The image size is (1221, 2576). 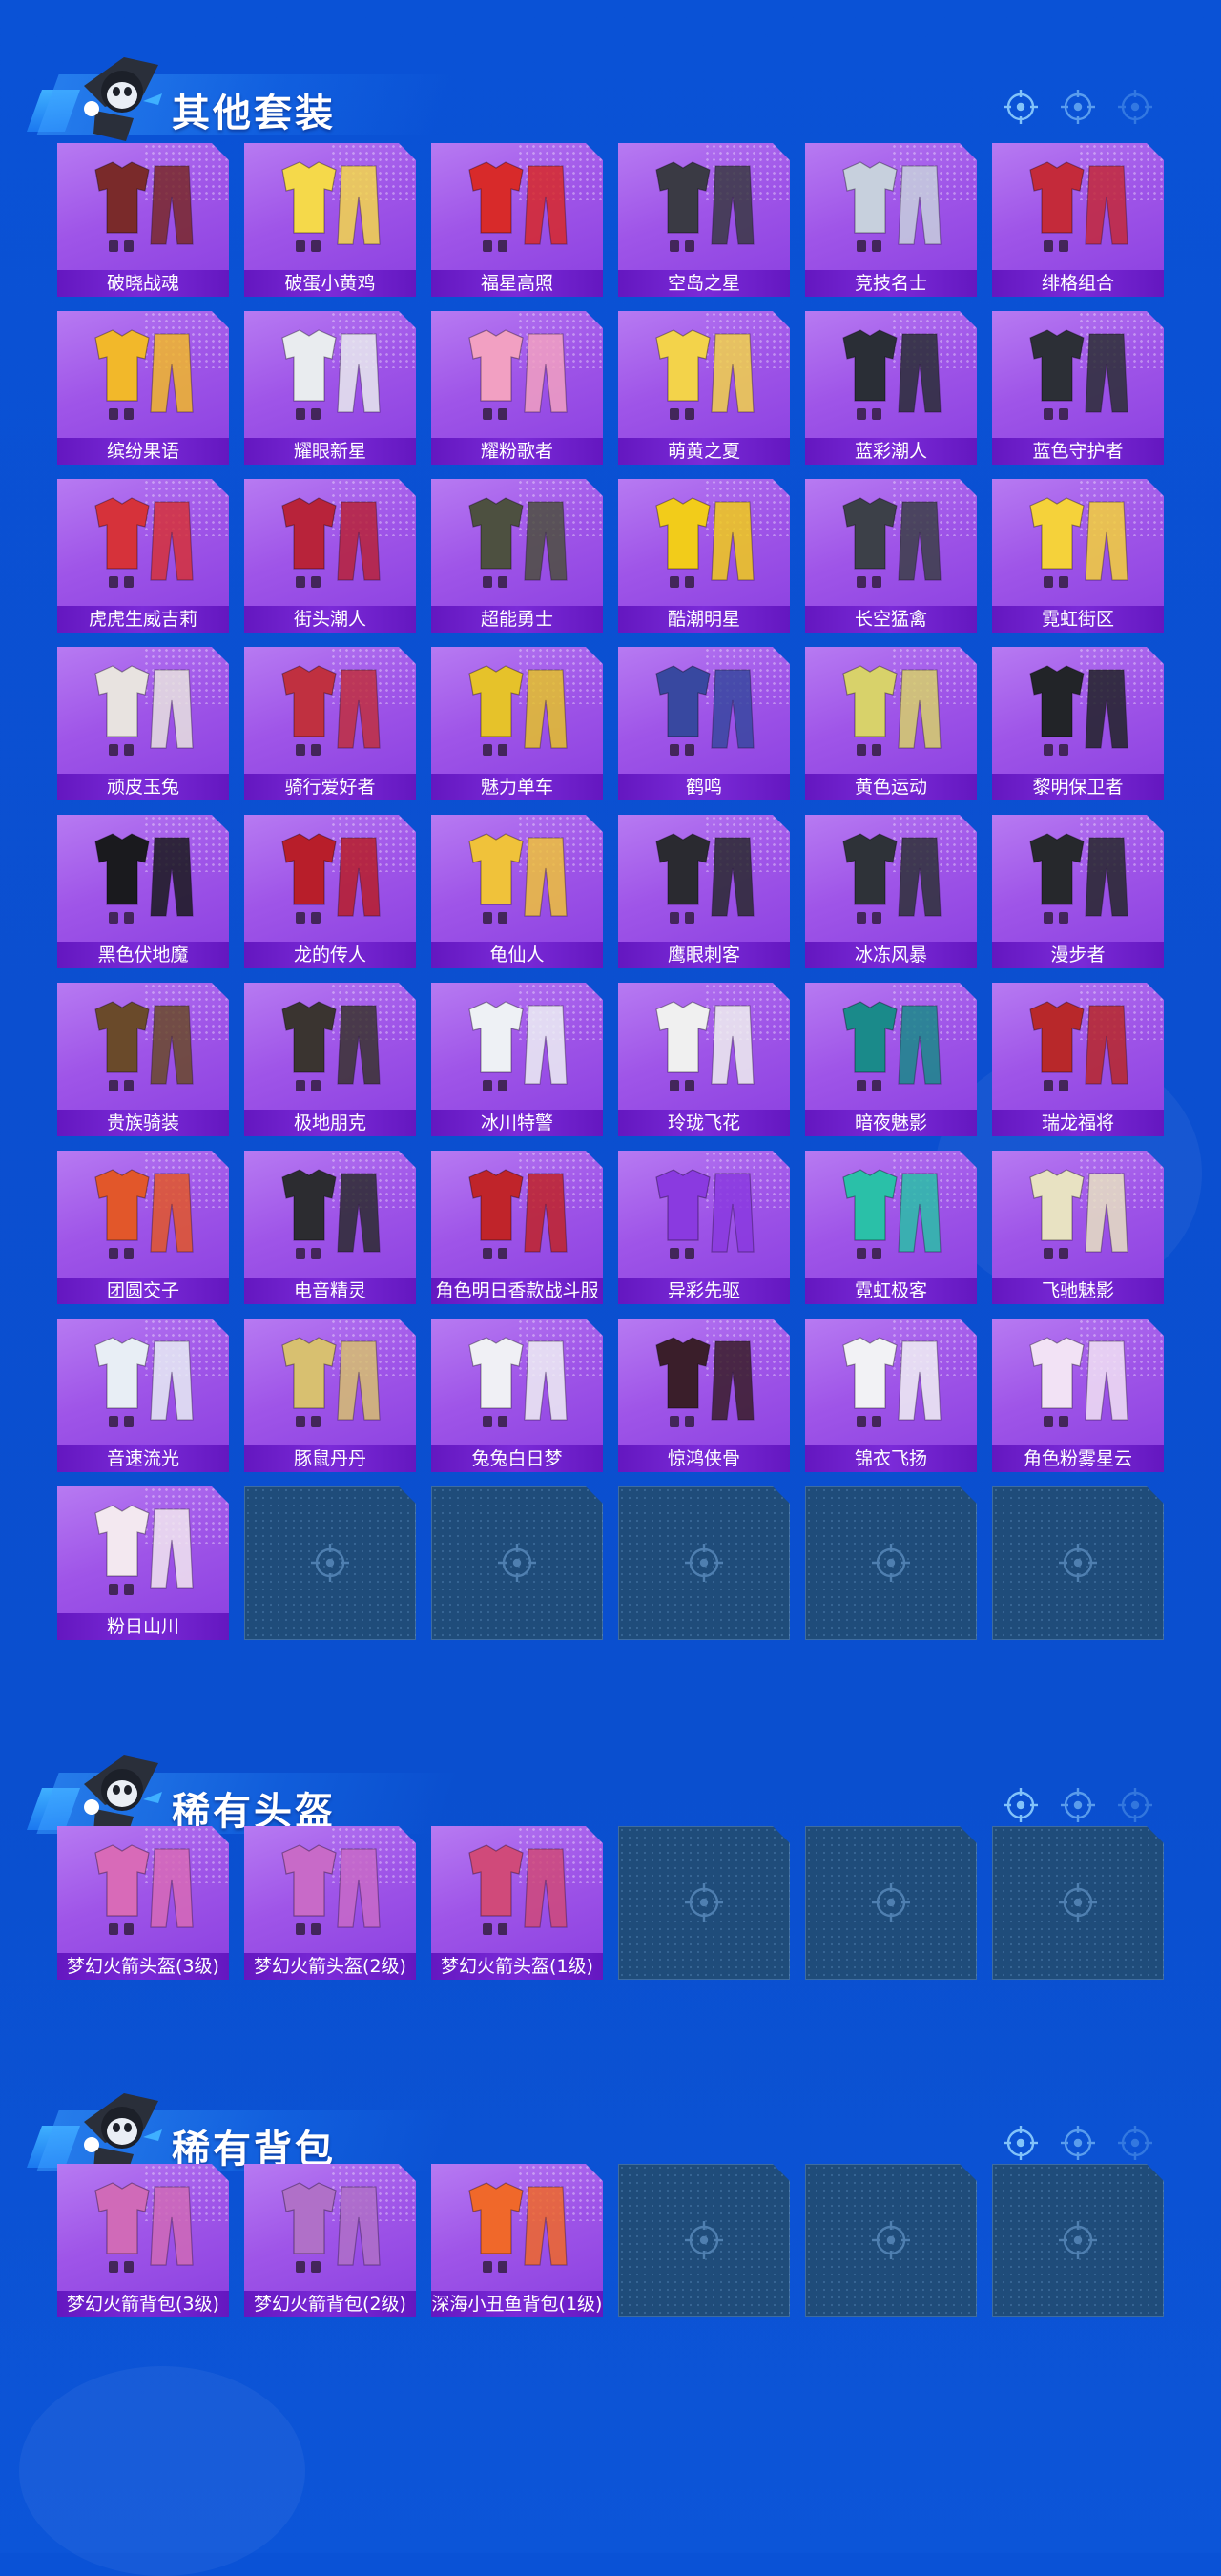 What do you see at coordinates (1078, 723) in the screenshot?
I see `item-card: 黎明保卫者` at bounding box center [1078, 723].